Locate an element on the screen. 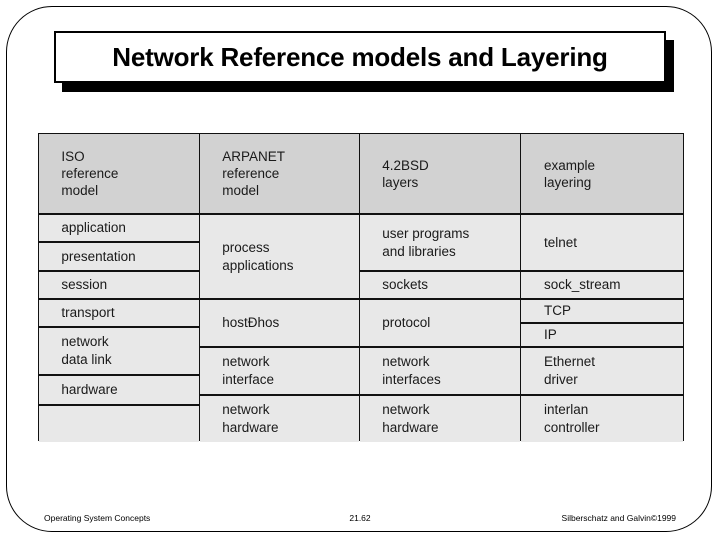 This screenshot has height=540, width=720. table-cell-label: transport is located at coordinates (88, 312).